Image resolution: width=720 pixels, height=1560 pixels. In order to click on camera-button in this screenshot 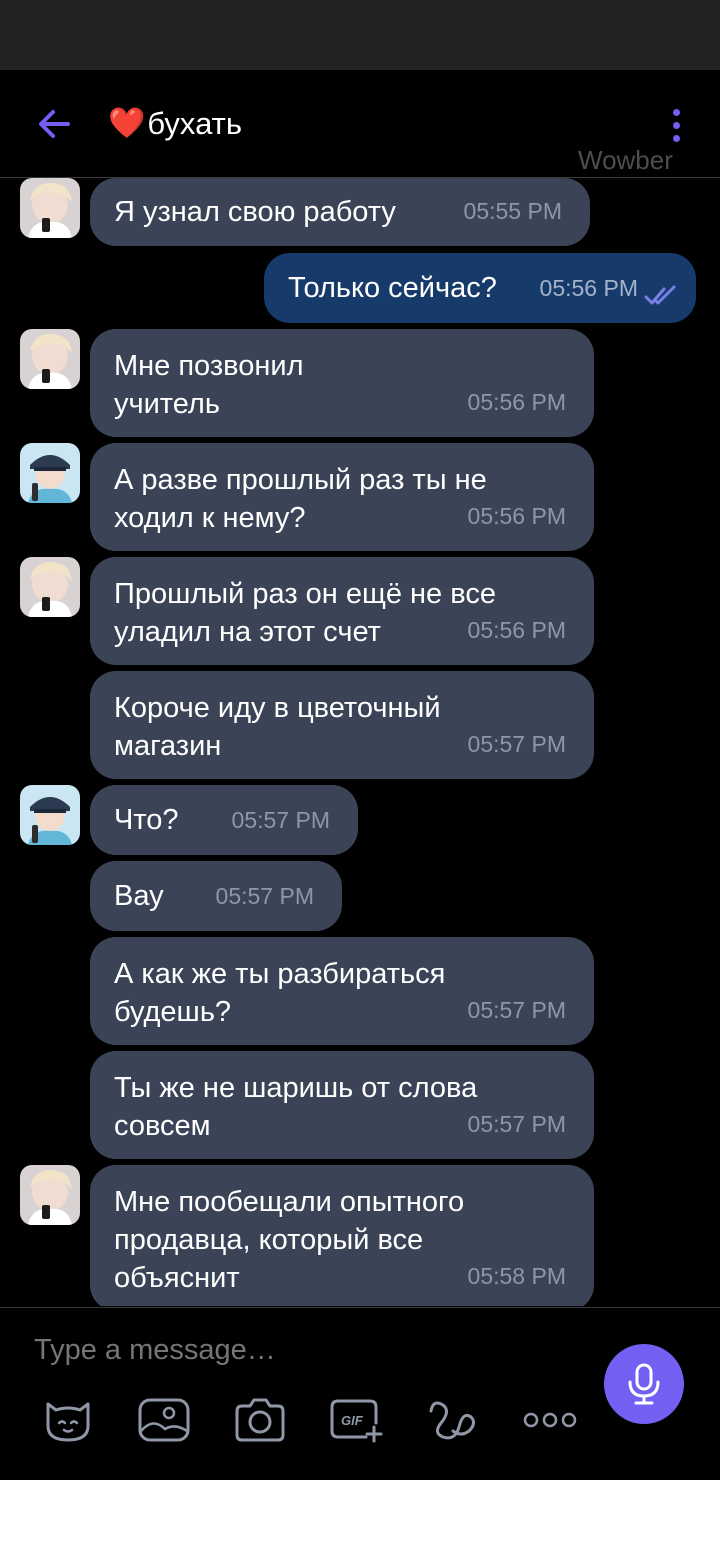, I will do `click(260, 1420)`.